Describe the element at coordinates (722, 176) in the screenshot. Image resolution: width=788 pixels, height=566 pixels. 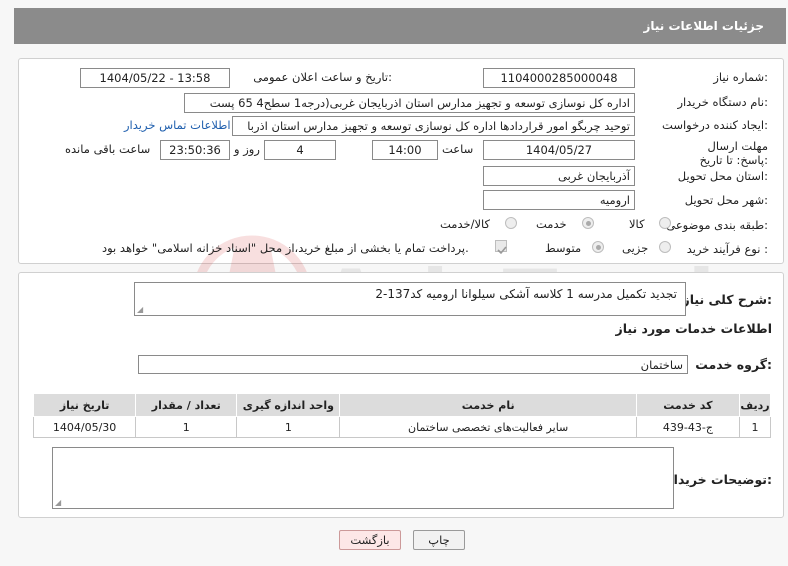
I see `province-label: استان محل تحویل:` at that location.